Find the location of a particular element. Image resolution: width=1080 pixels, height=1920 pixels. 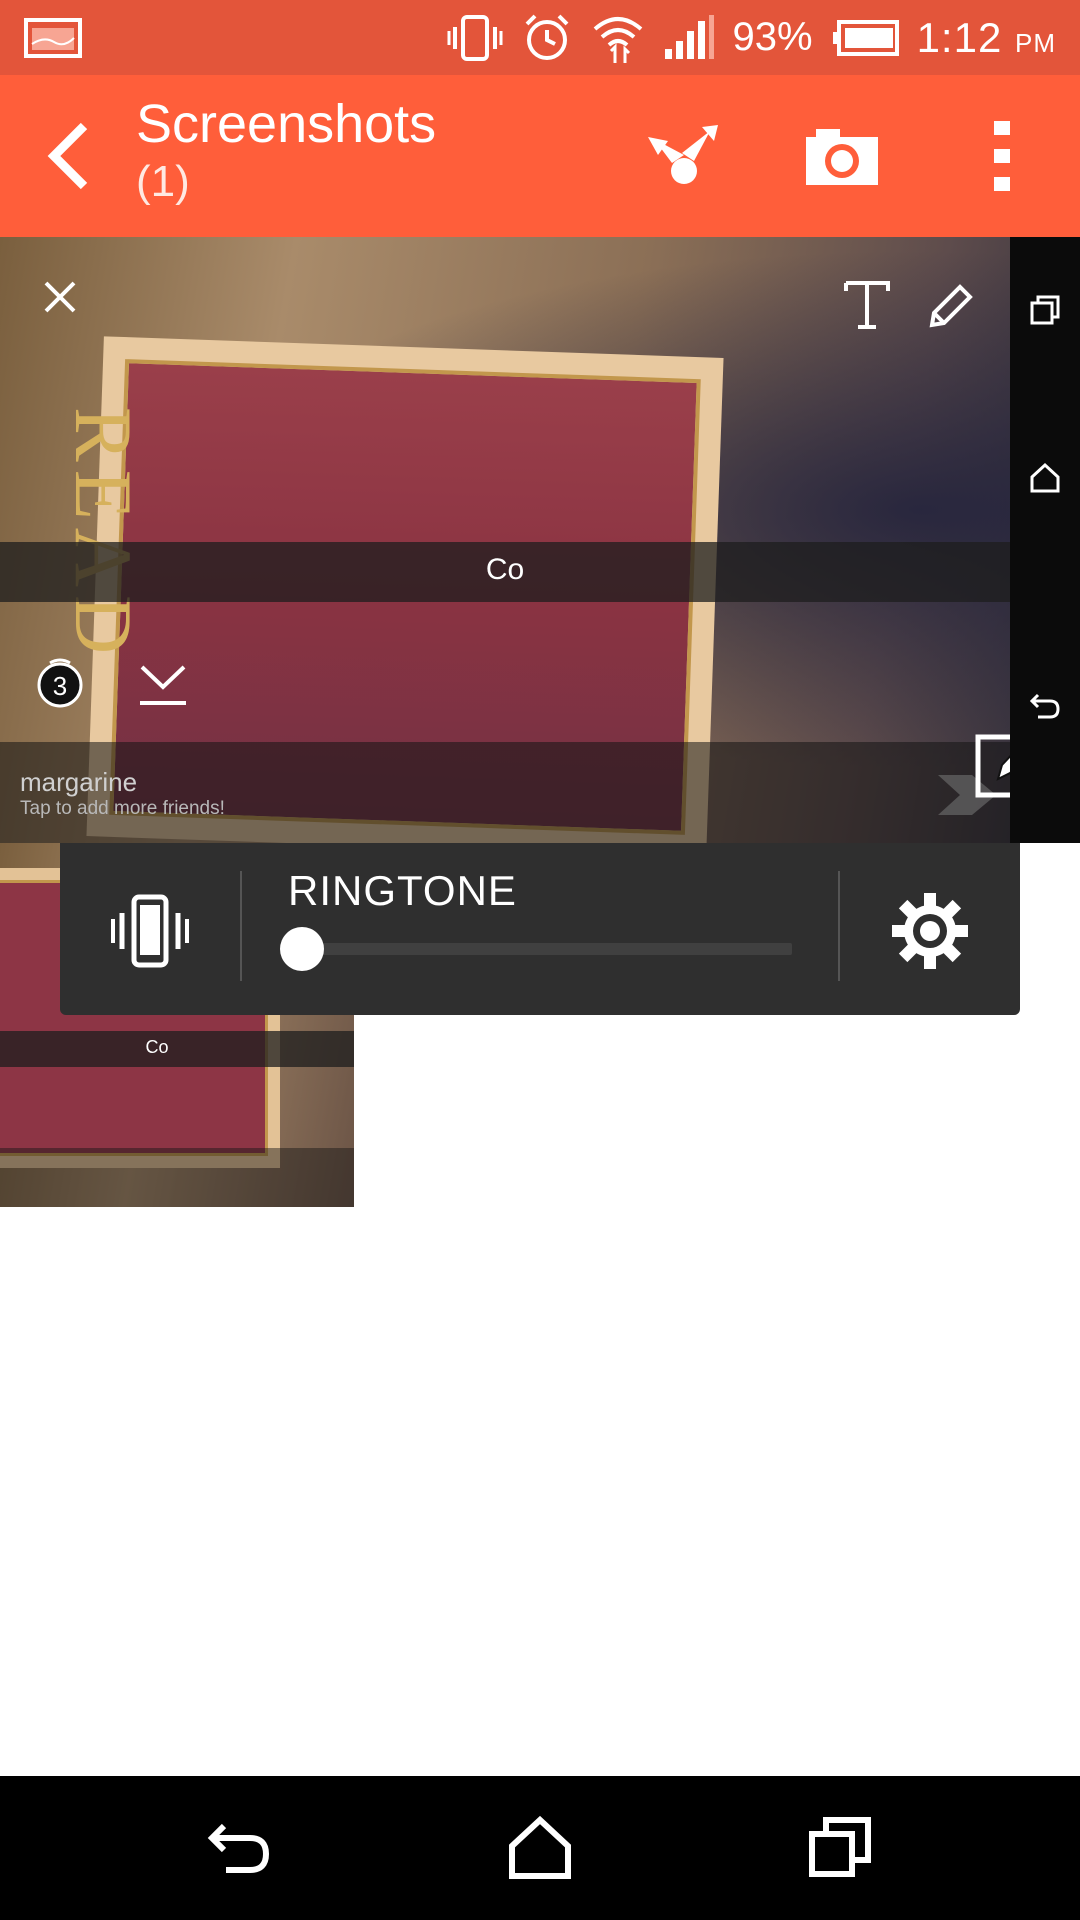

volume-popup: RINGTONE is located at coordinates (540, 929).